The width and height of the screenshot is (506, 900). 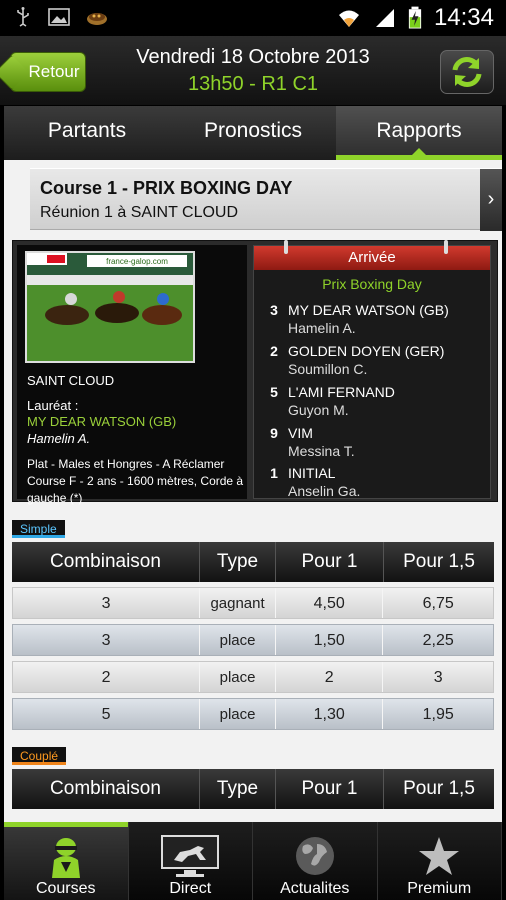 What do you see at coordinates (166, 188) in the screenshot?
I see `race-title: Course 1 - PRIX BOXING DAY` at bounding box center [166, 188].